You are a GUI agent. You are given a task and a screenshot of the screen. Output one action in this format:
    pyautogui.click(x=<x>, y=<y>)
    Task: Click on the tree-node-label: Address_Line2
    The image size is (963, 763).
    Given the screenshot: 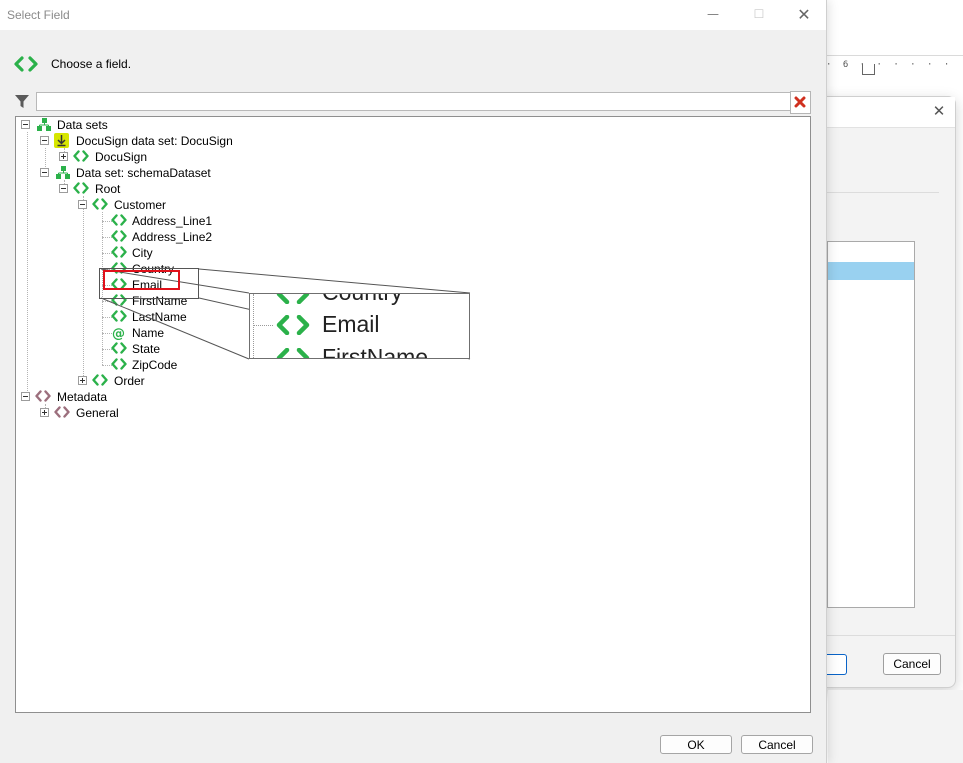 What is the action you would take?
    pyautogui.click(x=172, y=237)
    